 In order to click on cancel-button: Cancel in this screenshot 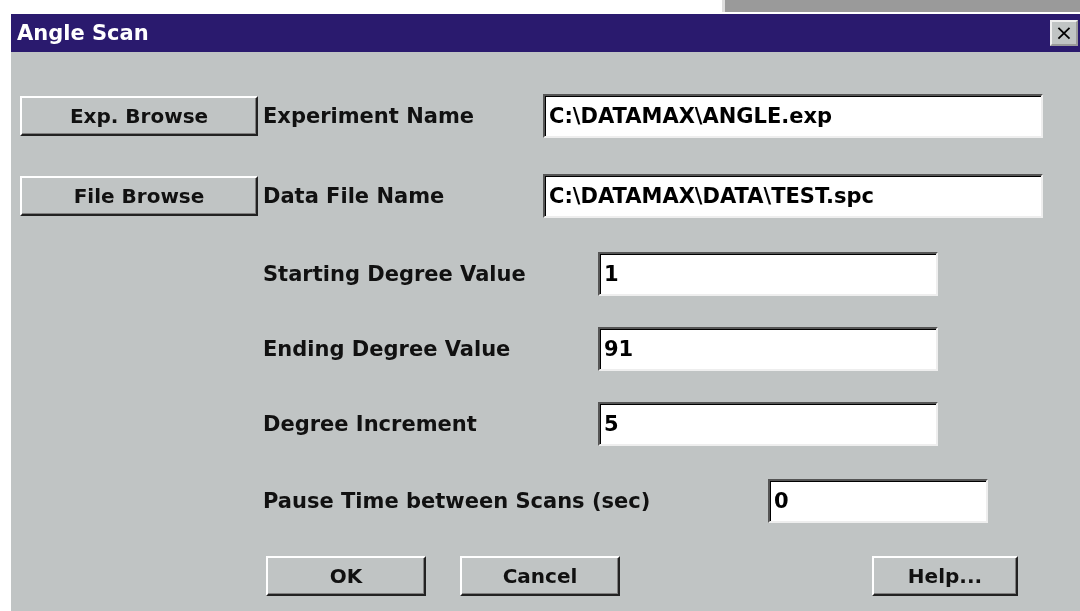, I will do `click(540, 576)`.